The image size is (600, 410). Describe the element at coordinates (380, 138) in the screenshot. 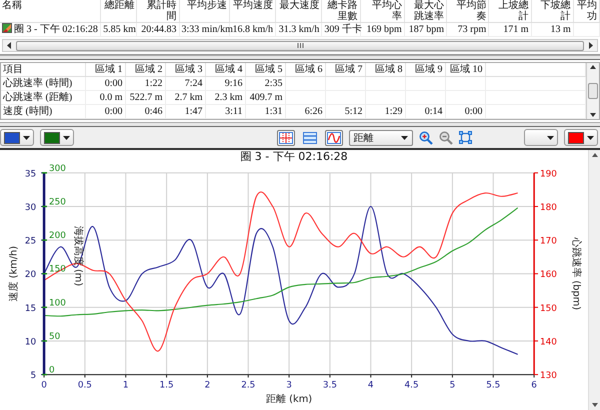

I see `x-axis-select: 距離` at that location.